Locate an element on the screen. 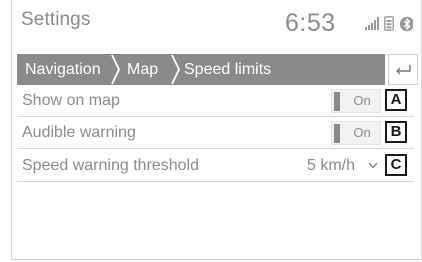 The height and width of the screenshot is (262, 422). back-arrow-icon is located at coordinates (403, 69).